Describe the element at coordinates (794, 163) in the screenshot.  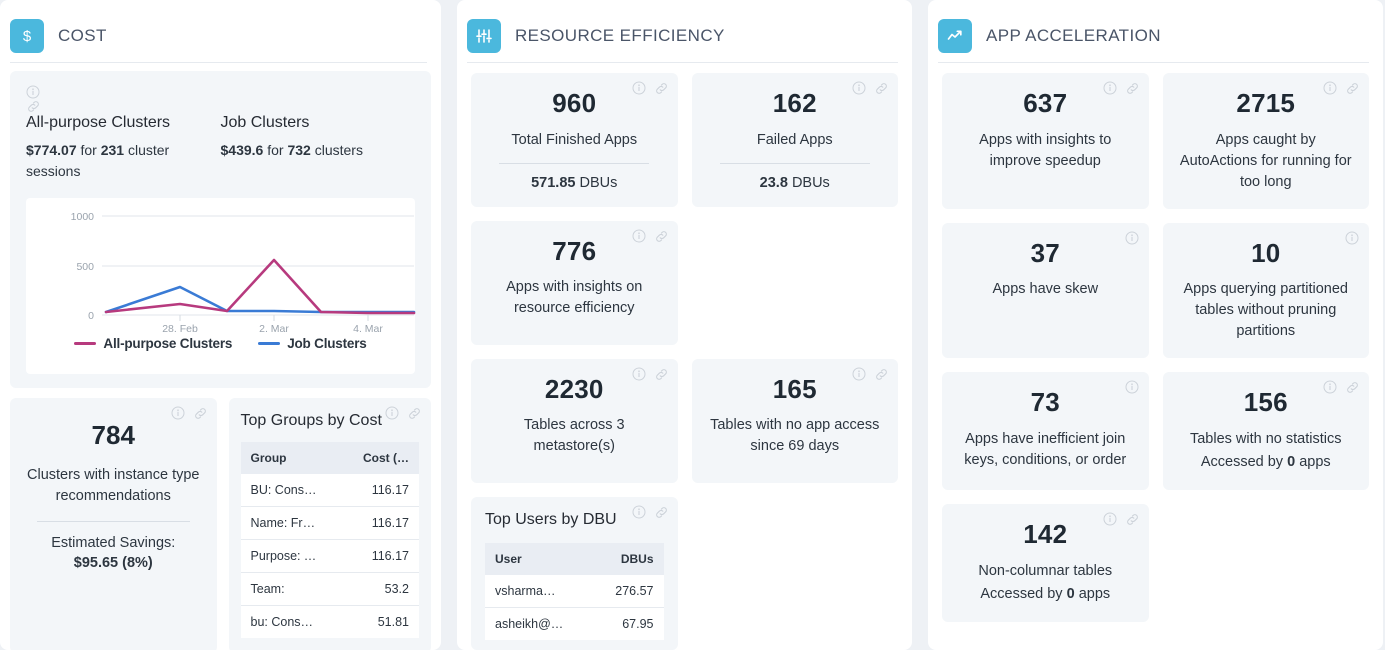
I see `tile-divider` at that location.